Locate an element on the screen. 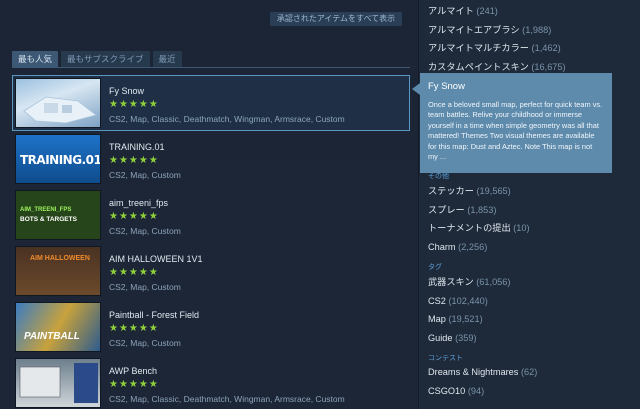 The width and height of the screenshot is (640, 409). item-title: AWP Bench is located at coordinates (133, 371).